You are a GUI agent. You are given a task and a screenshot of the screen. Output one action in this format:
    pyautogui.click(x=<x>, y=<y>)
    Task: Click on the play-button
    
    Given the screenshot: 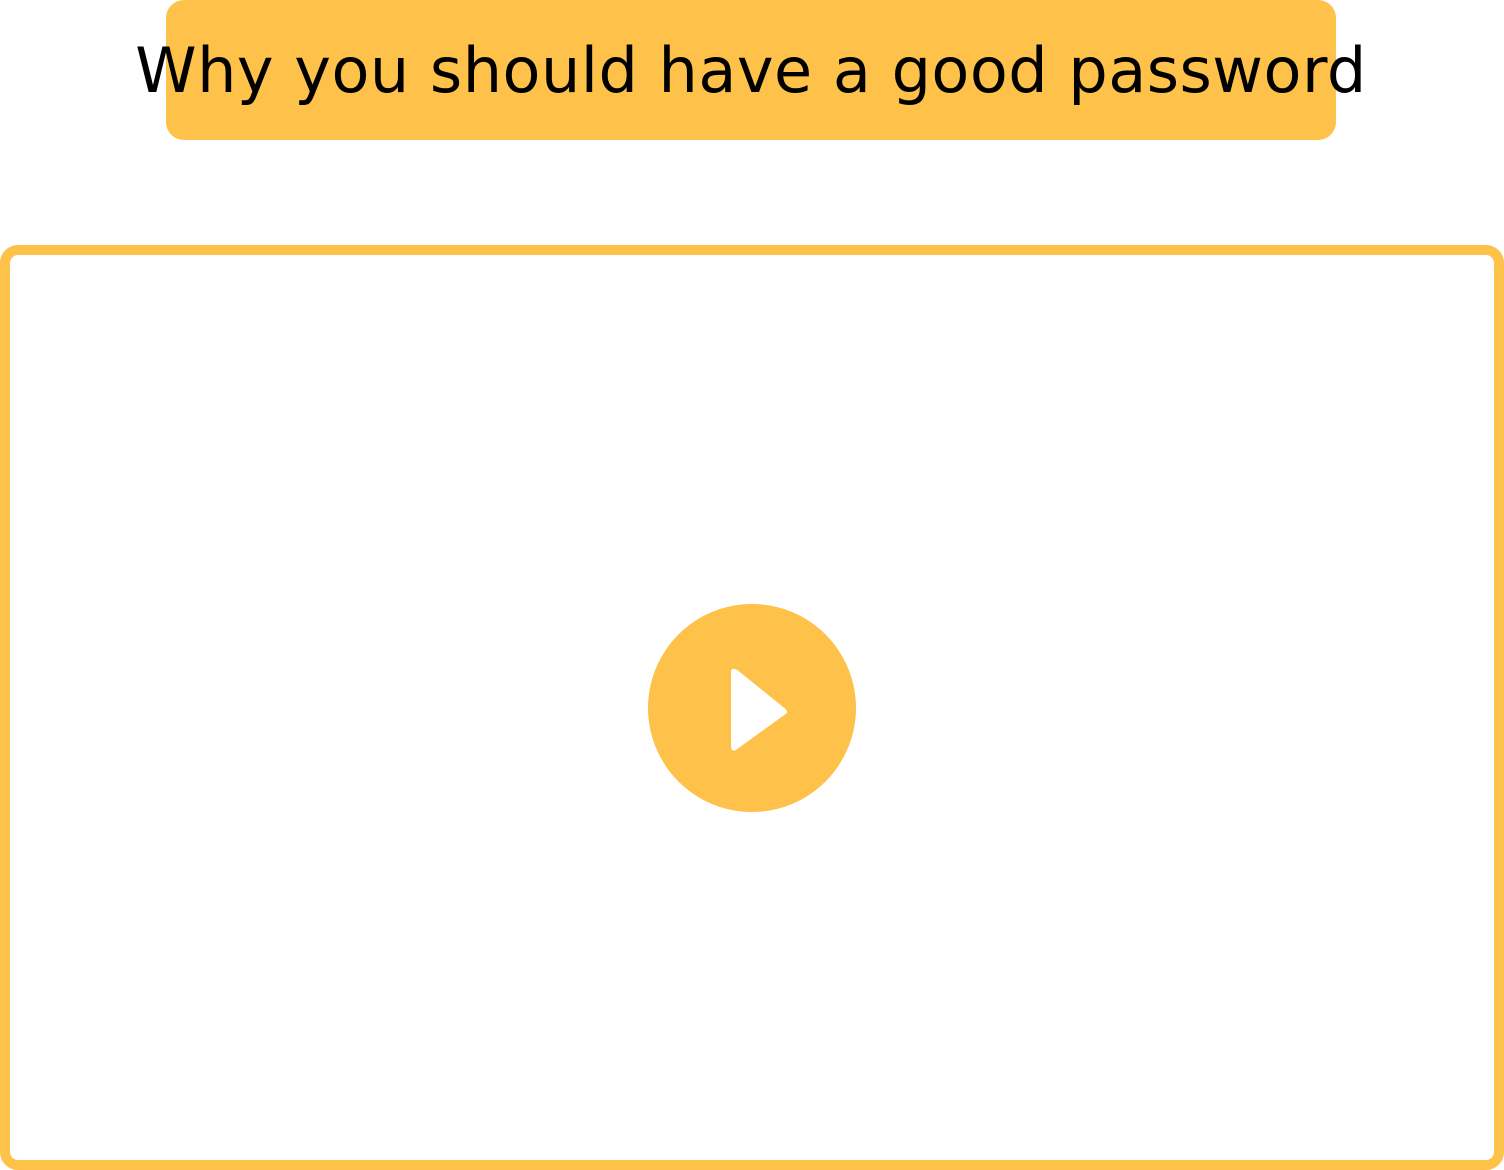 What is the action you would take?
    pyautogui.click(x=752, y=708)
    